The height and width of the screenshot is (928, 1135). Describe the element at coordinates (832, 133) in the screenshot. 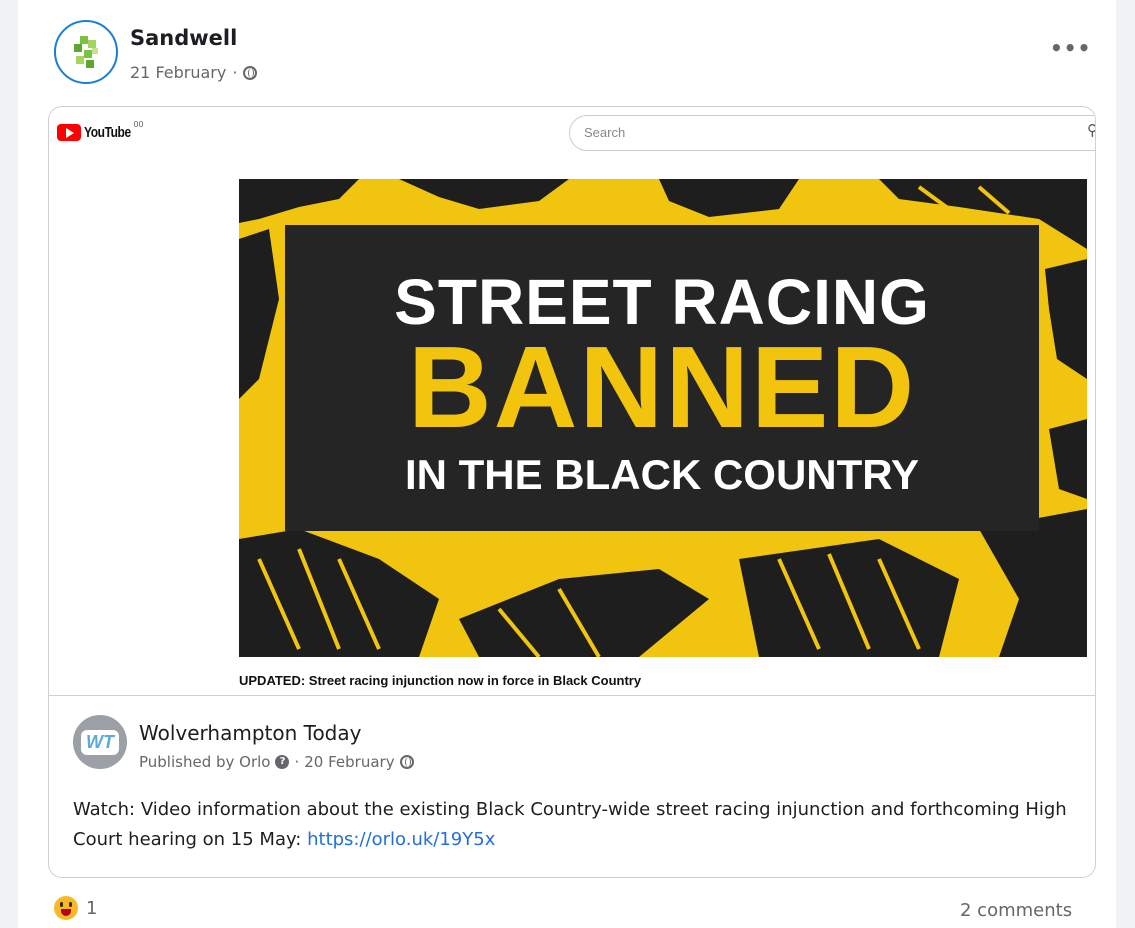

I see `youtube-search-input: Search` at that location.